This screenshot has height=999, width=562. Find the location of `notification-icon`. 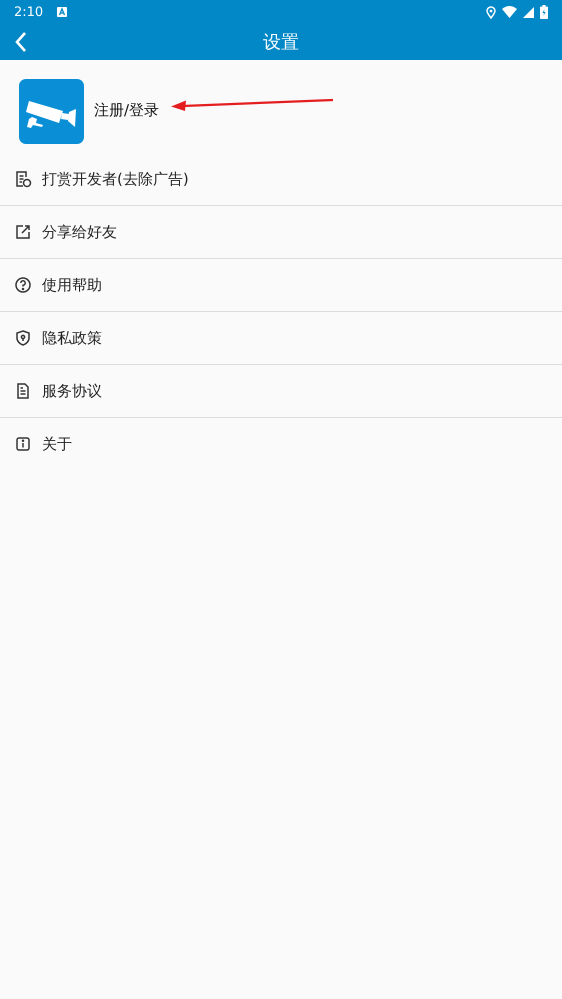

notification-icon is located at coordinates (62, 12).